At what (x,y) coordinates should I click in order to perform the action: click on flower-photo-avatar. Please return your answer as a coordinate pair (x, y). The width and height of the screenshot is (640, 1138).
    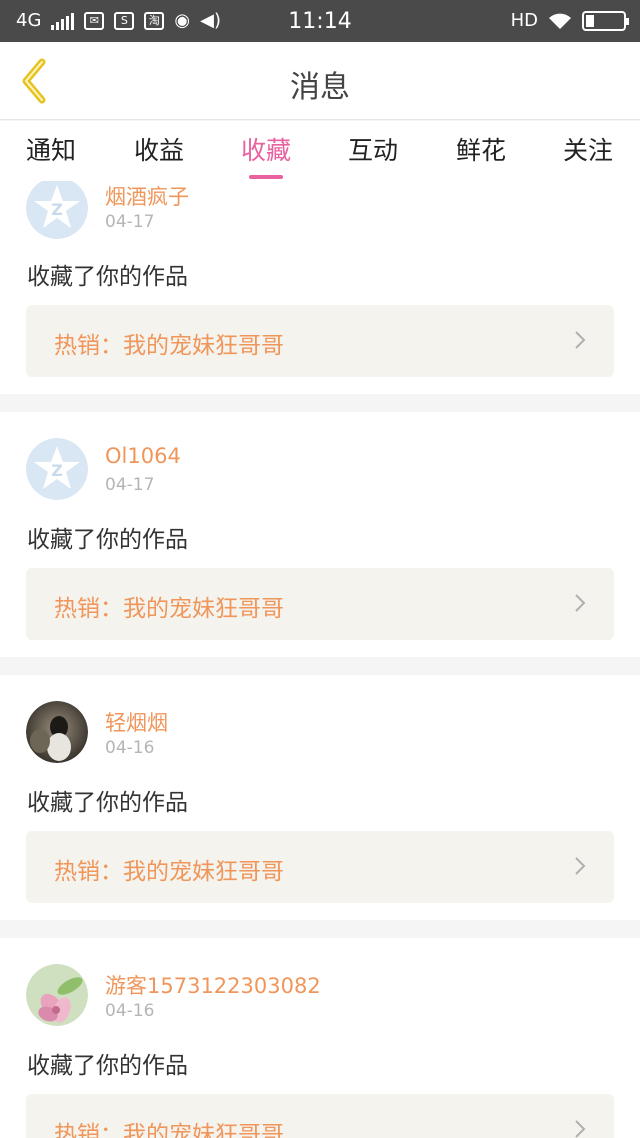
    Looking at the image, I should click on (57, 995).